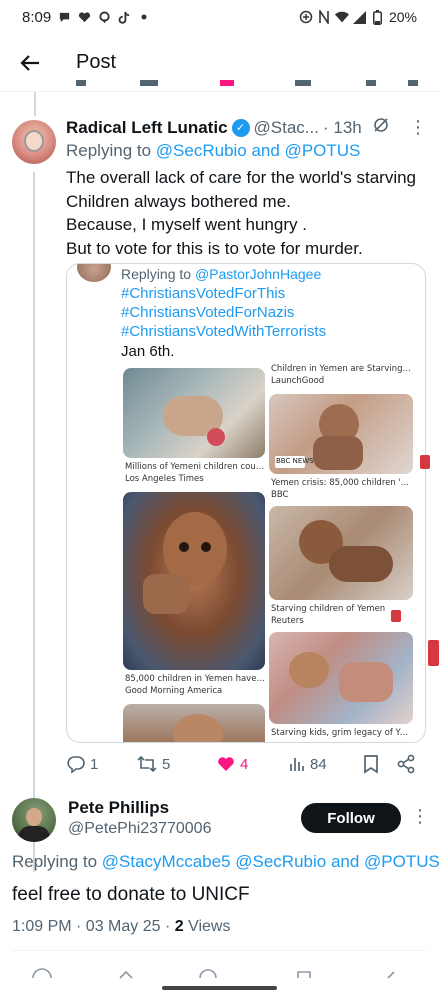  I want to click on heart-status-icon, so click(84, 17).